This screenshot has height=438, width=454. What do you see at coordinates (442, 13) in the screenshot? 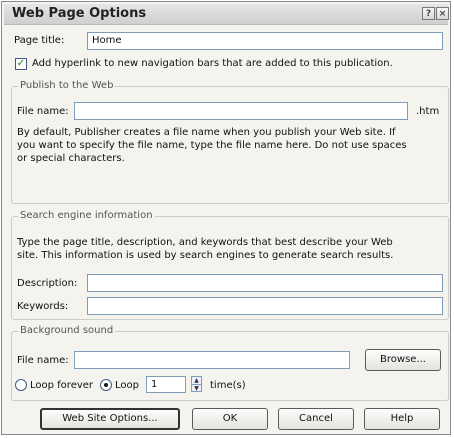
I see `close-icon: ×` at bounding box center [442, 13].